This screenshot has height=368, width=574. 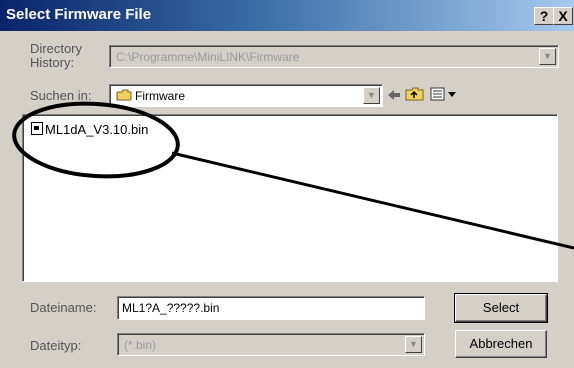 What do you see at coordinates (56, 48) in the screenshot?
I see `directory-history-label-line1: Directory` at bounding box center [56, 48].